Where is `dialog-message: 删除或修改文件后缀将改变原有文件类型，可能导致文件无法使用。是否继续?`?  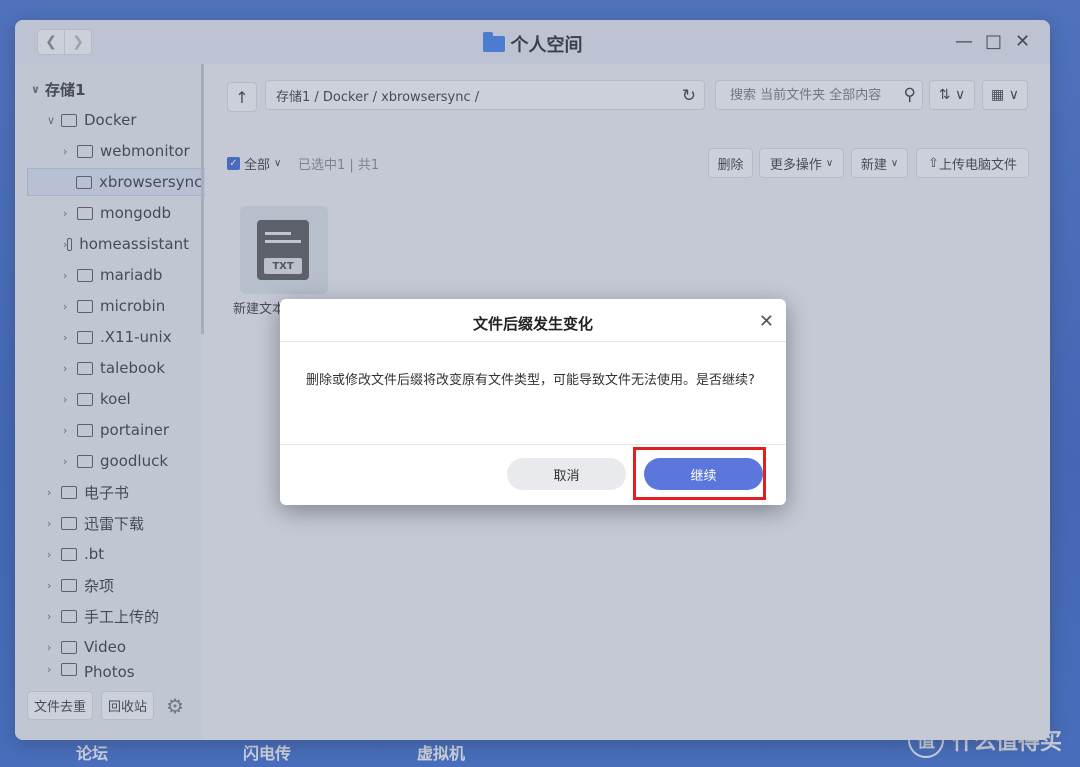 dialog-message: 删除或修改文件后缀将改变原有文件类型，可能导致文件无法使用。是否继续? is located at coordinates (530, 380).